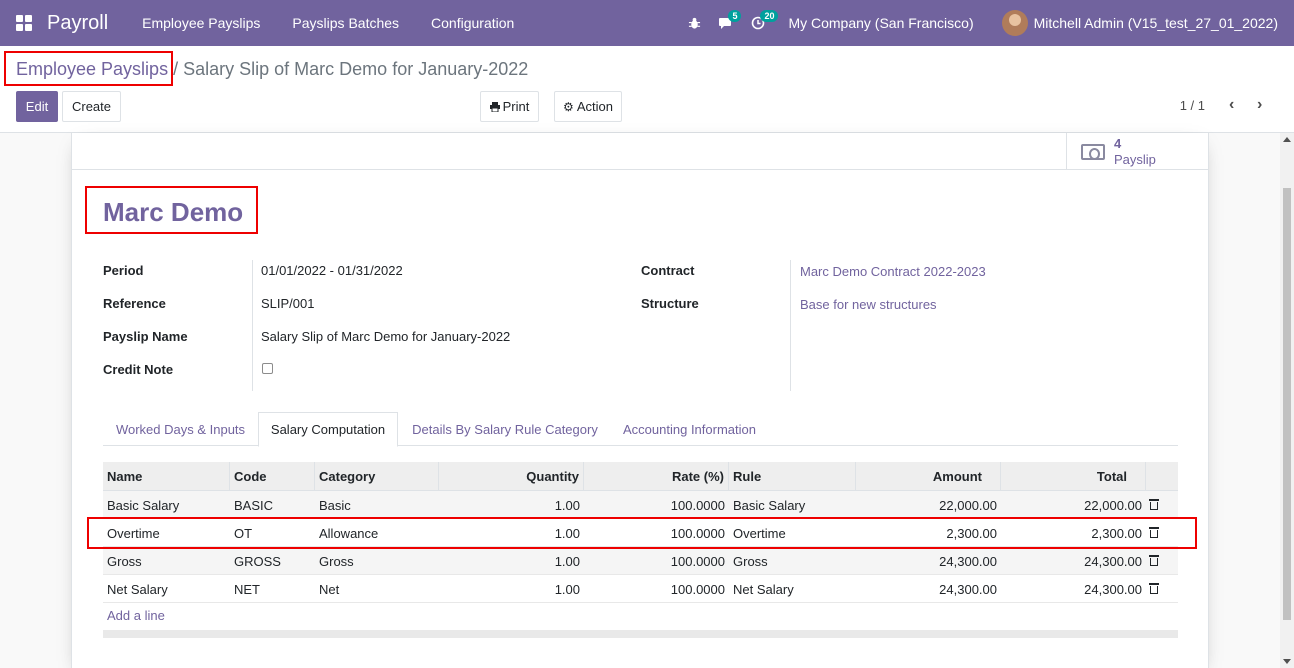 The image size is (1294, 668). What do you see at coordinates (516, 106) in the screenshot?
I see `print-label: Print` at bounding box center [516, 106].